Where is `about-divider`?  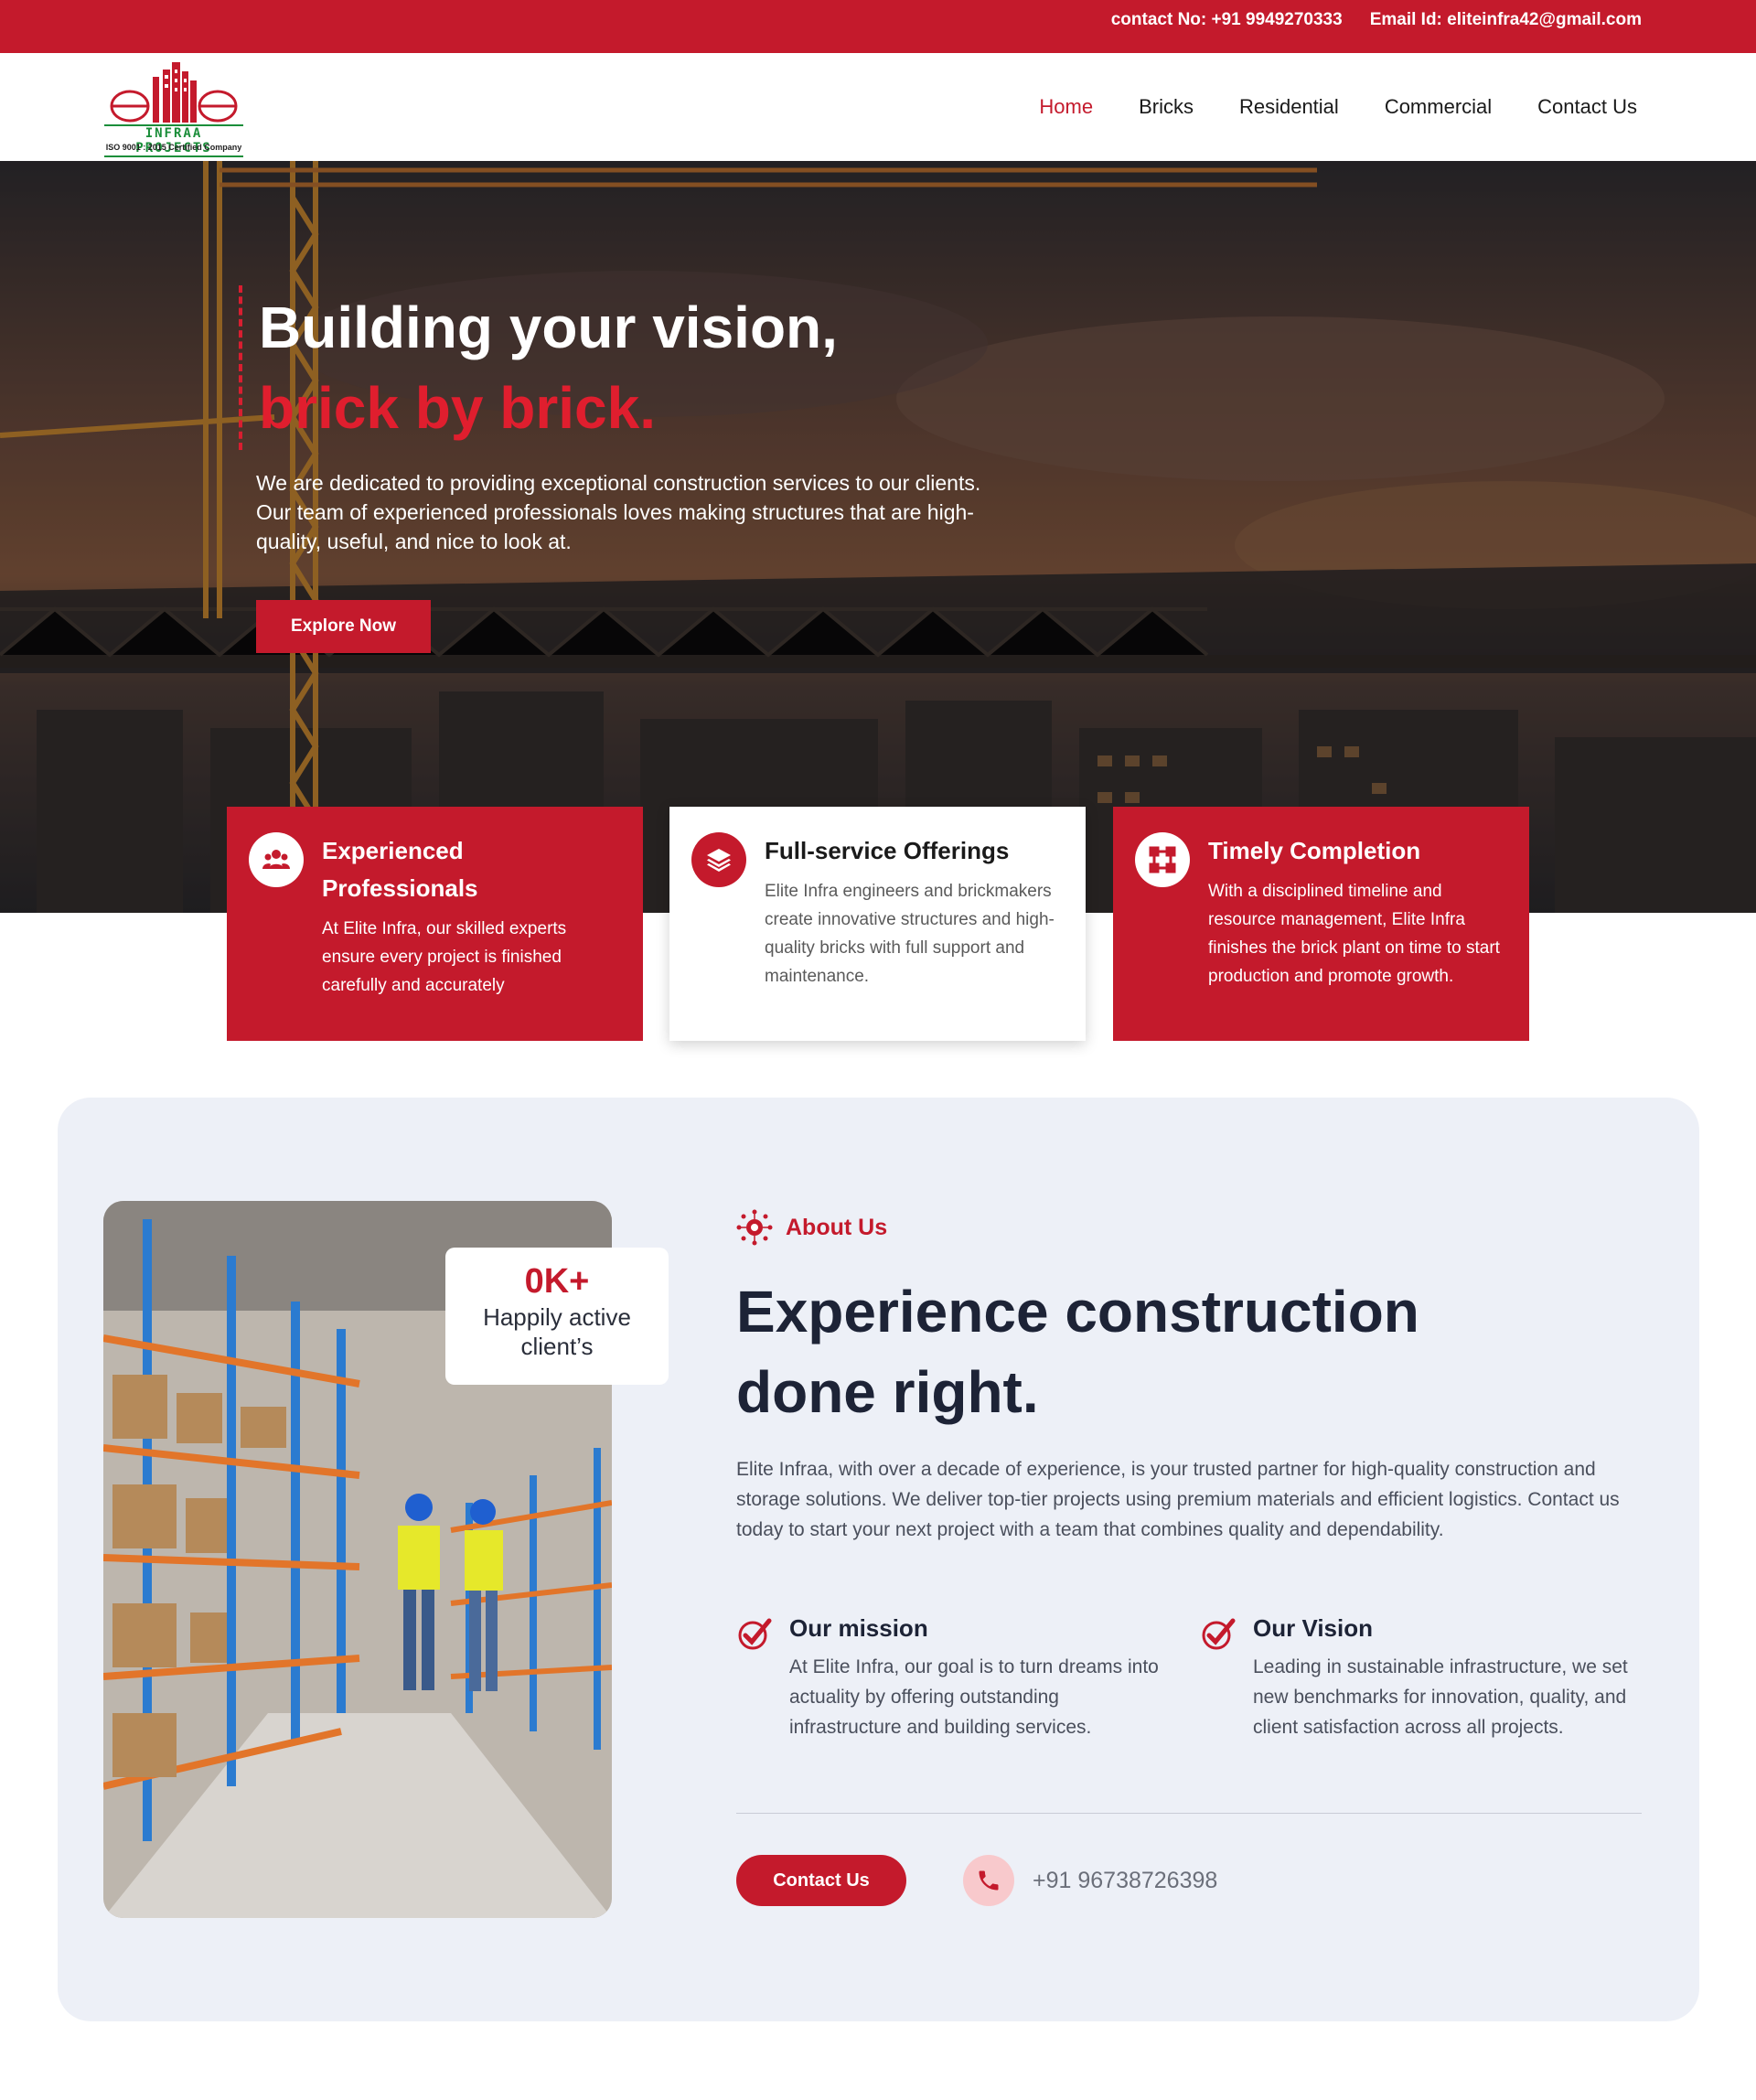 about-divider is located at coordinates (1189, 1813).